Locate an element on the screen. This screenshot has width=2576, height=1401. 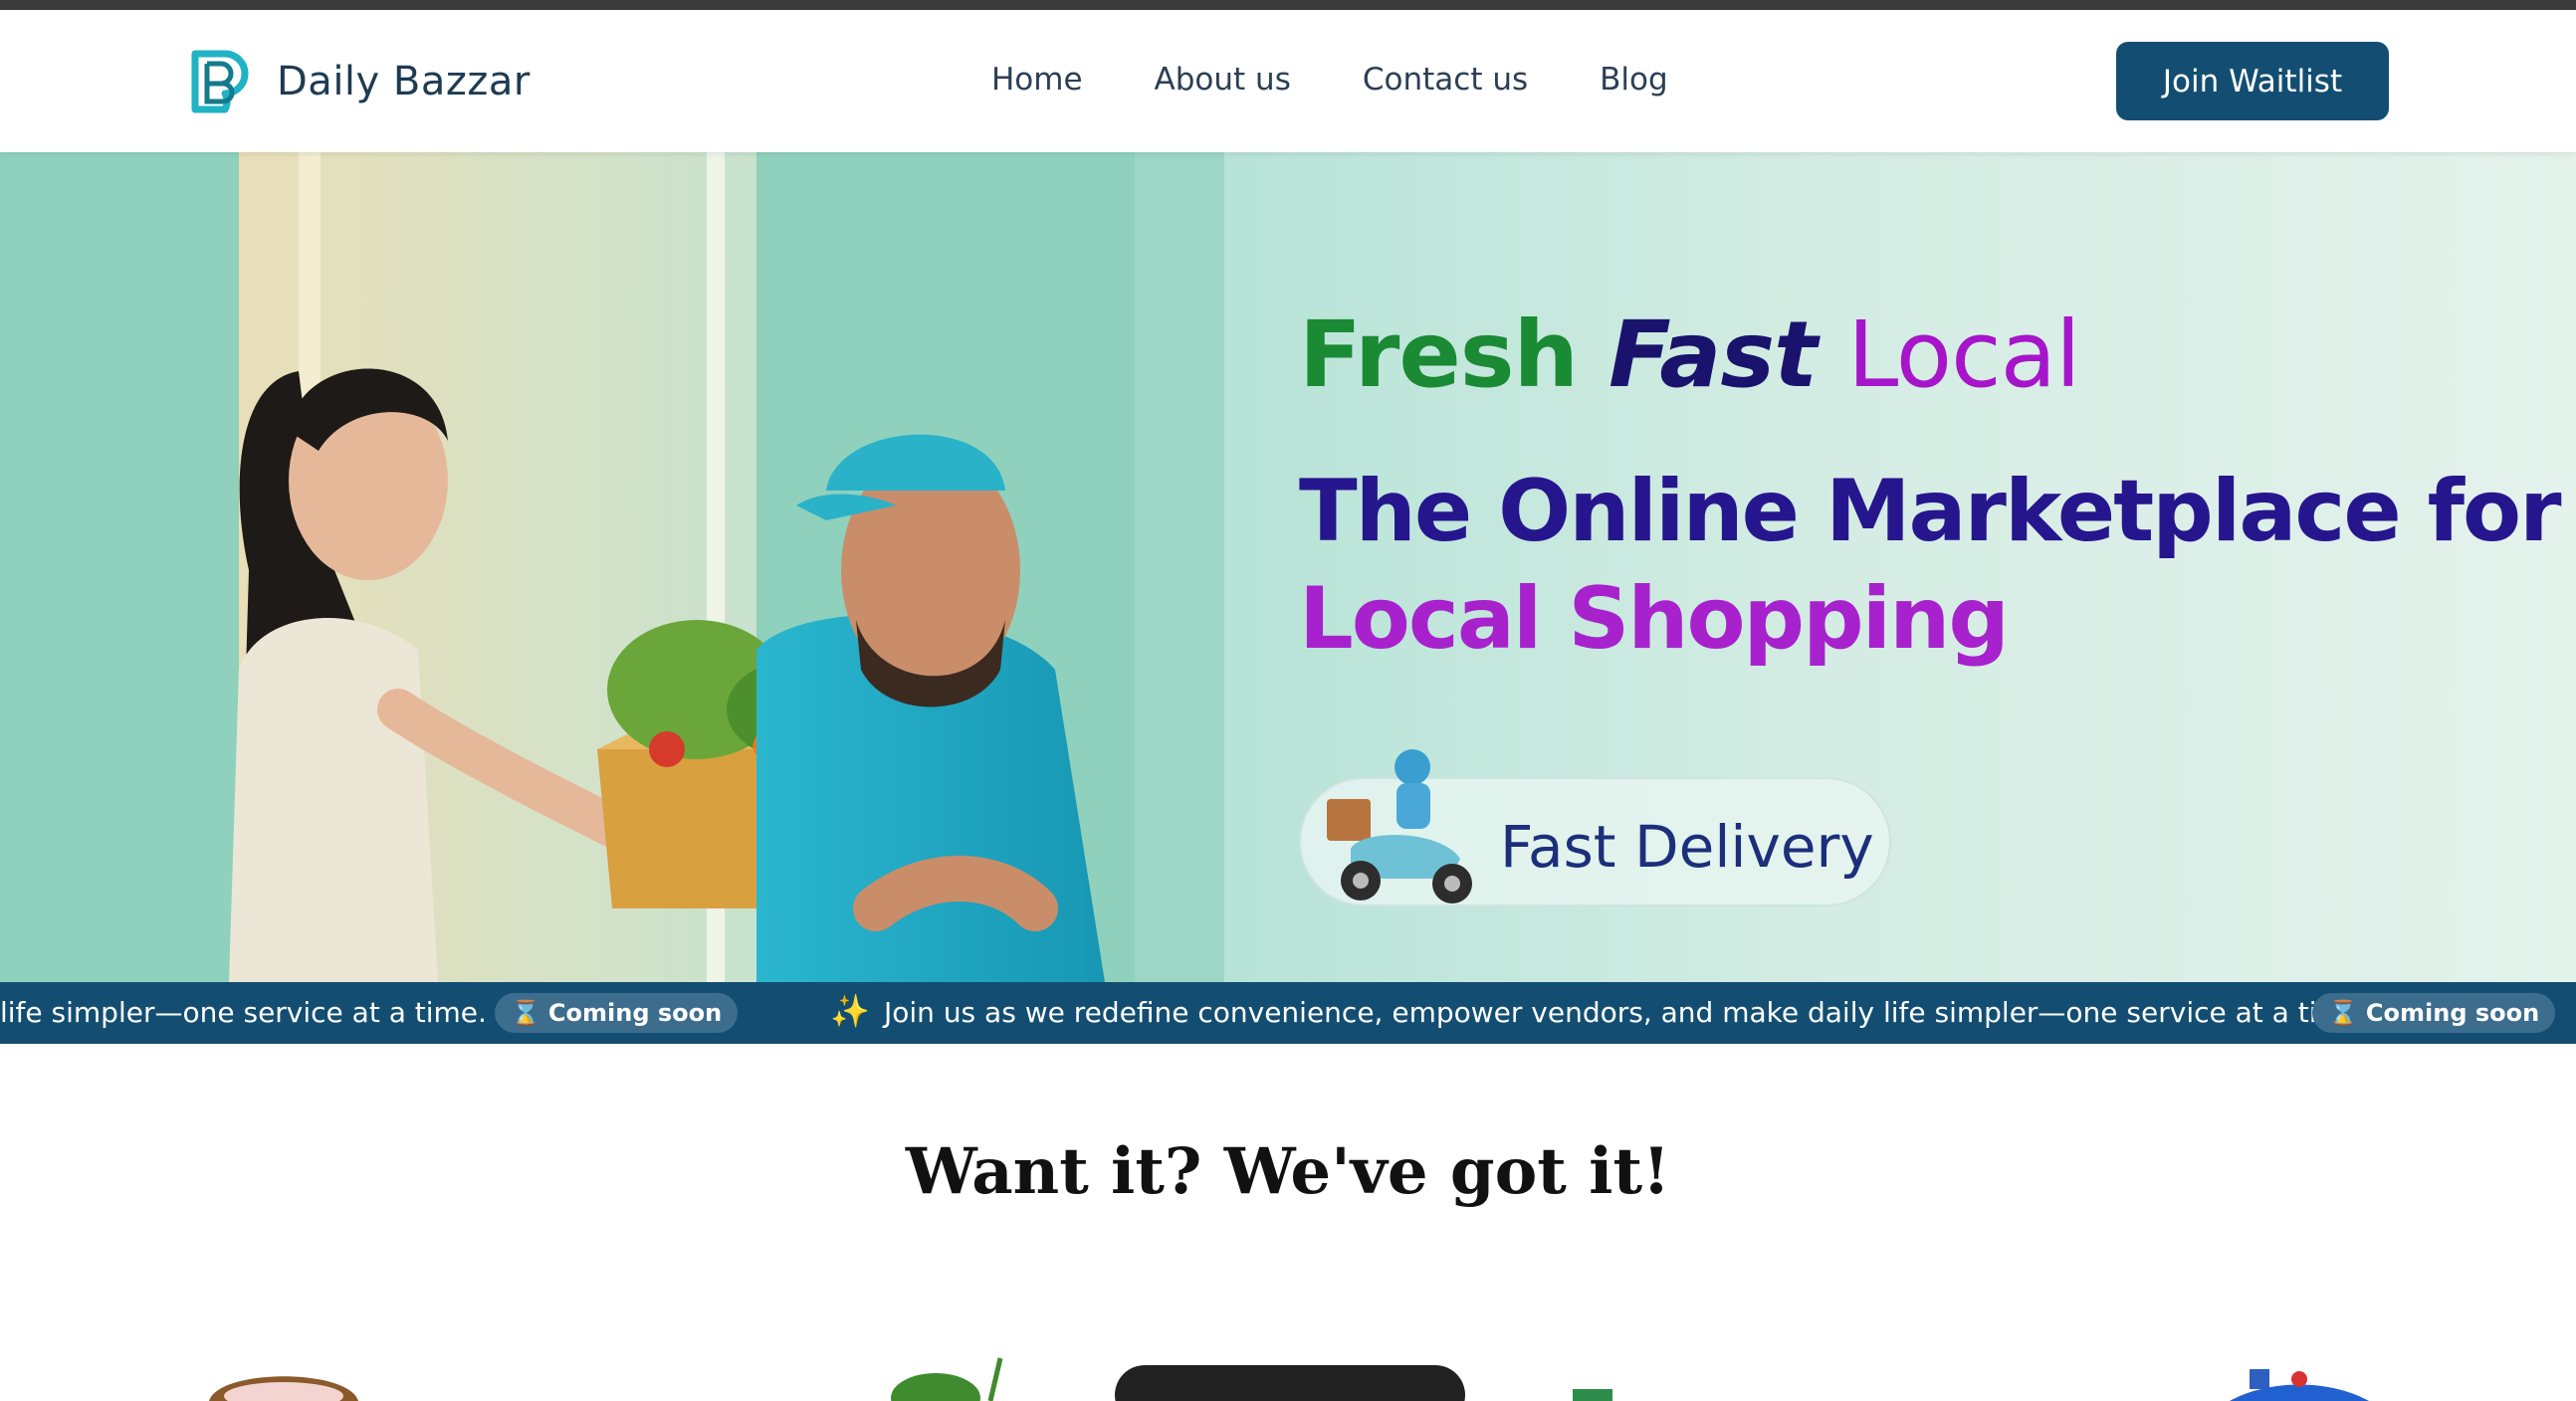
sparkles-icon: ✨ is located at coordinates (850, 1011).